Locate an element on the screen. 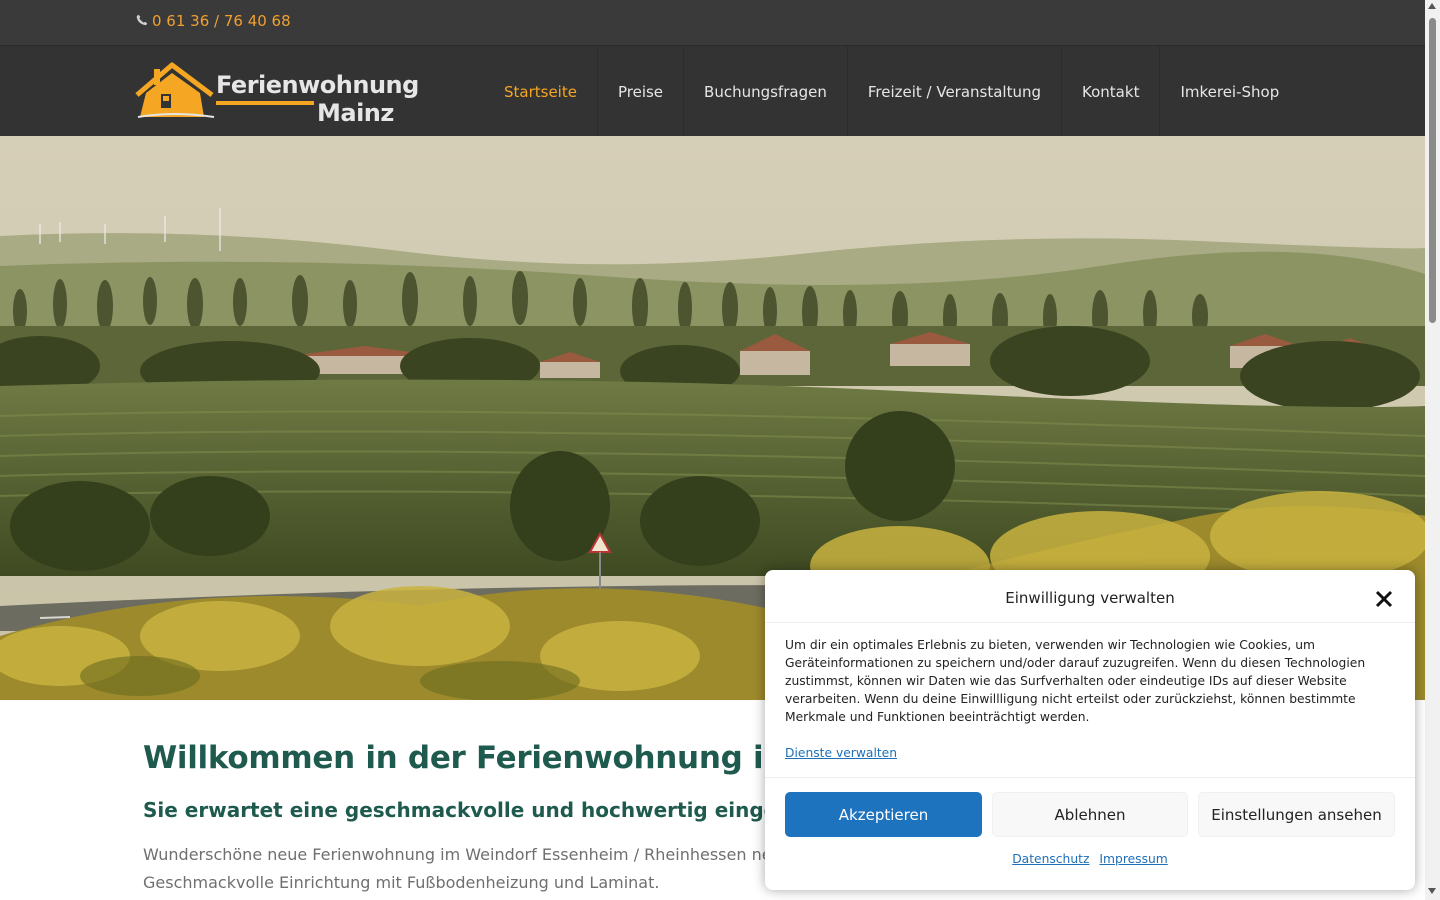  menu-item-freizeit: Freizeit / Veranstaltung is located at coordinates (955, 91).